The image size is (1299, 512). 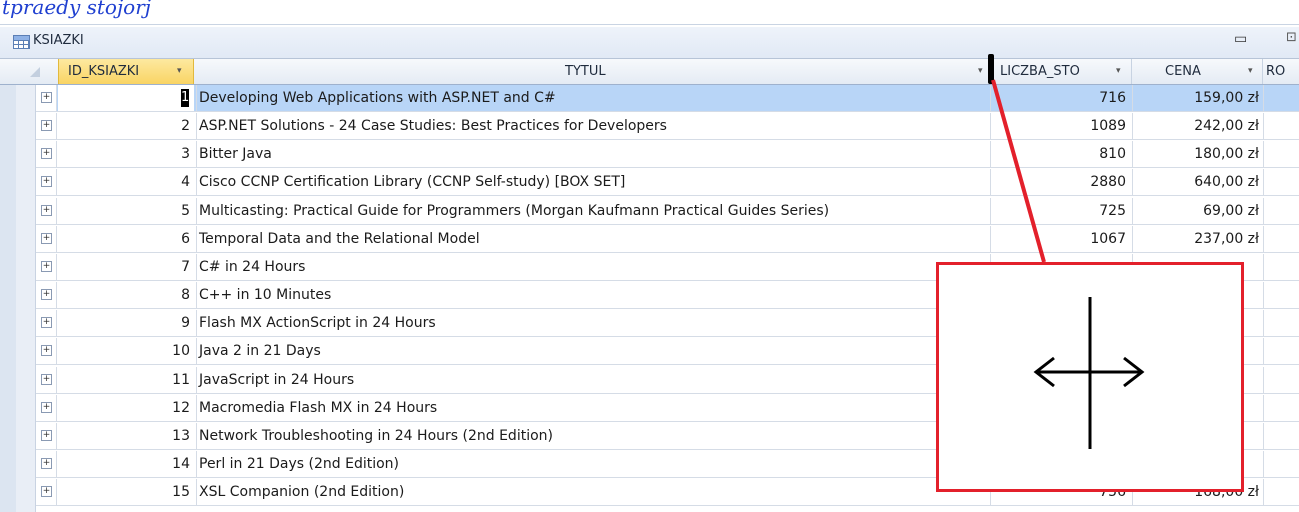 I want to click on column-header-liczba-stron: LICZBA_STO ▾, so click(x=1061, y=71).